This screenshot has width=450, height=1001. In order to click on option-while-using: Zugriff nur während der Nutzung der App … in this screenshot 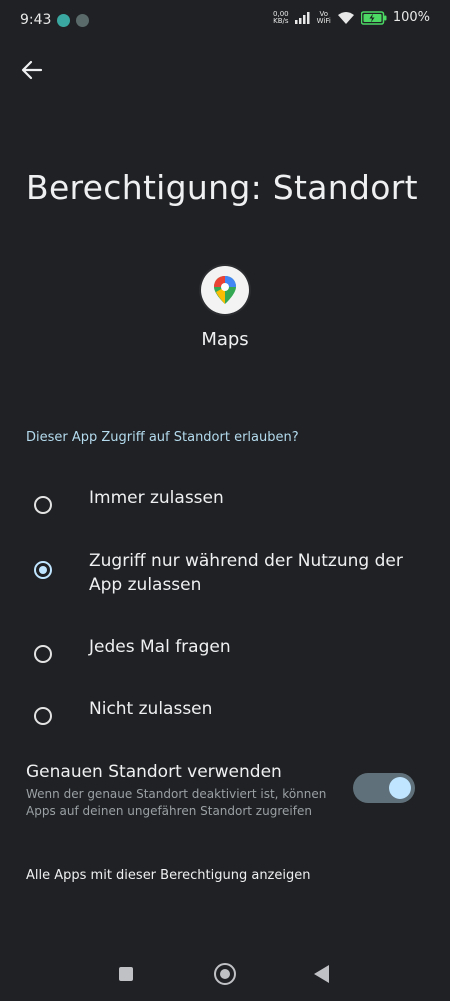, I will do `click(226, 572)`.